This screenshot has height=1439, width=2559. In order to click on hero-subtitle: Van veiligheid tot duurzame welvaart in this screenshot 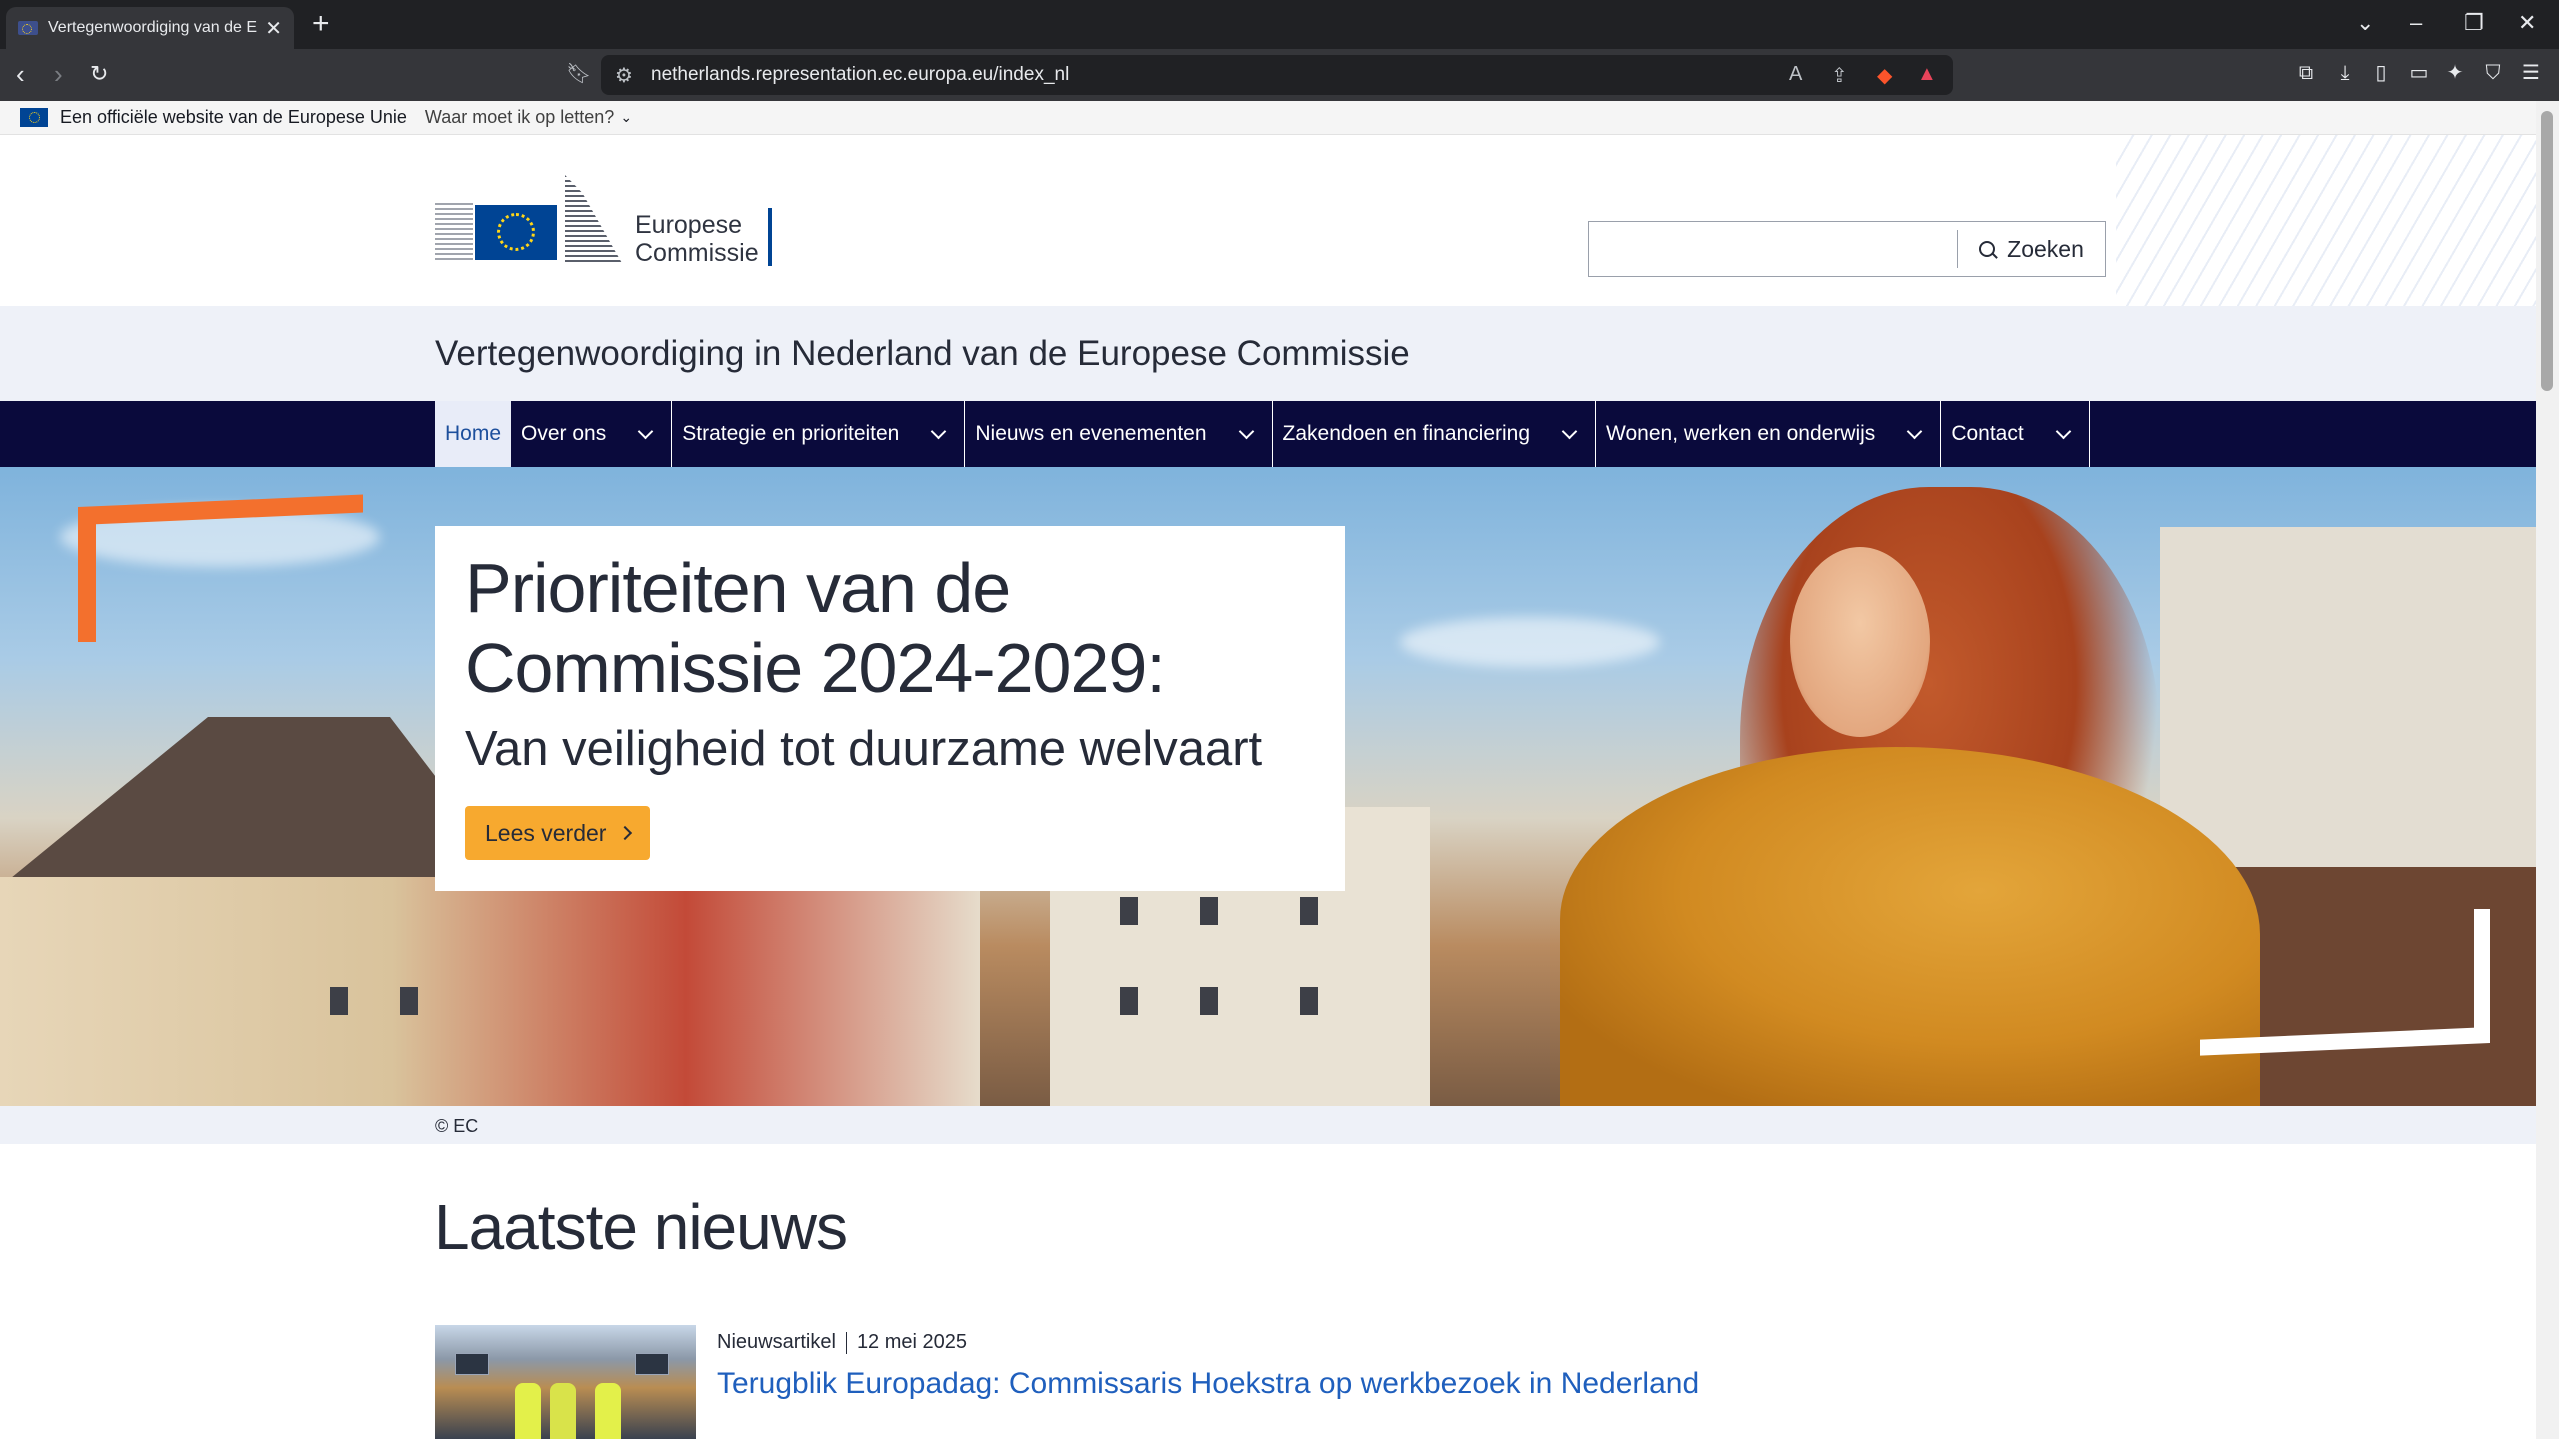, I will do `click(864, 749)`.